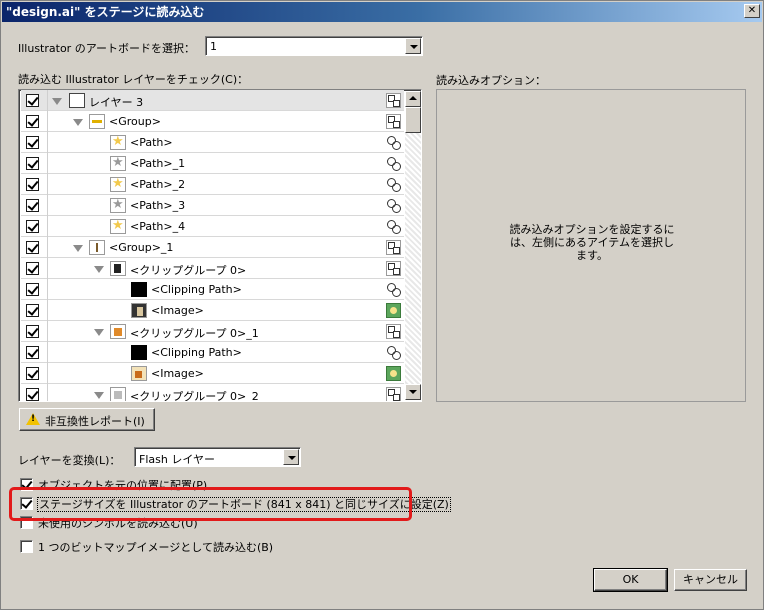  I want to click on convert-layers-label: レイヤーを変換(L)：, so click(69, 460).